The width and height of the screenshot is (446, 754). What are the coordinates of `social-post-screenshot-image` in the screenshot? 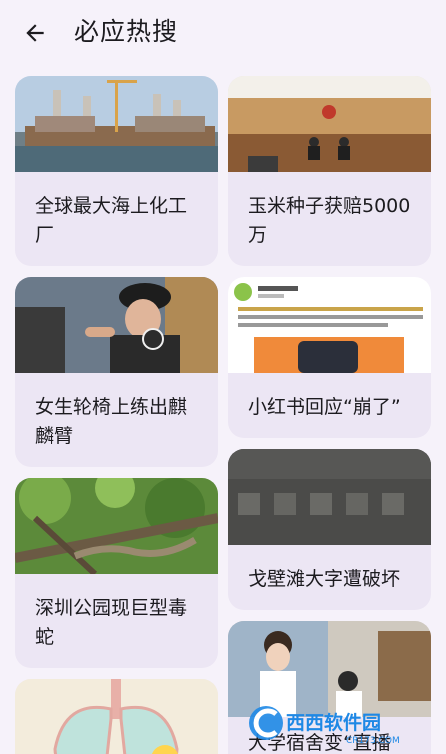 It's located at (329, 325).